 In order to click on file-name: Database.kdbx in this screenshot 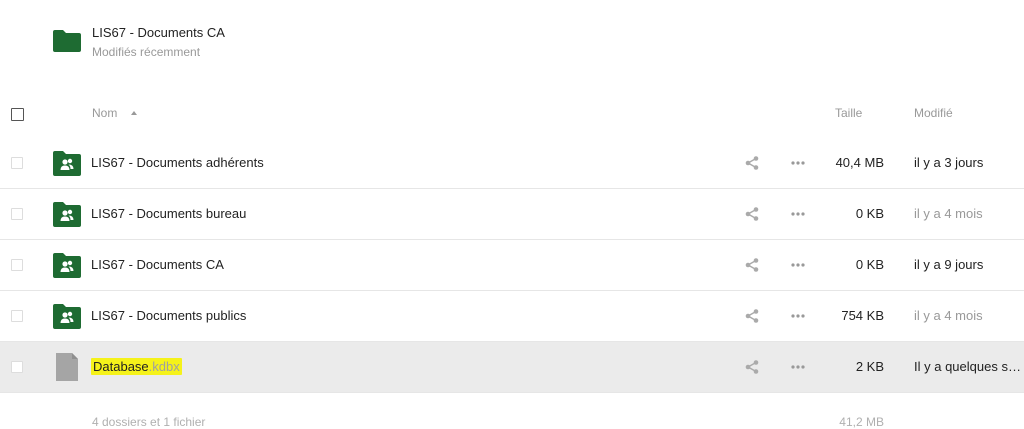, I will do `click(136, 366)`.